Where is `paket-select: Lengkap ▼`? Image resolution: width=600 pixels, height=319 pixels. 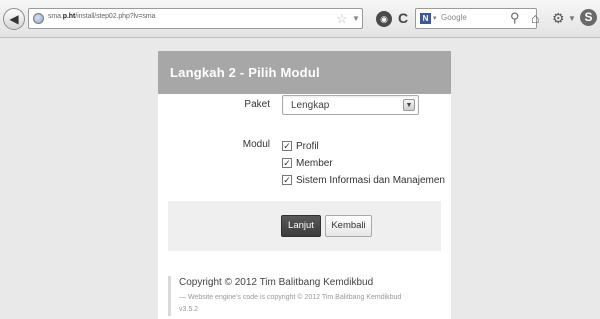
paket-select: Lengkap ▼ is located at coordinates (350, 105).